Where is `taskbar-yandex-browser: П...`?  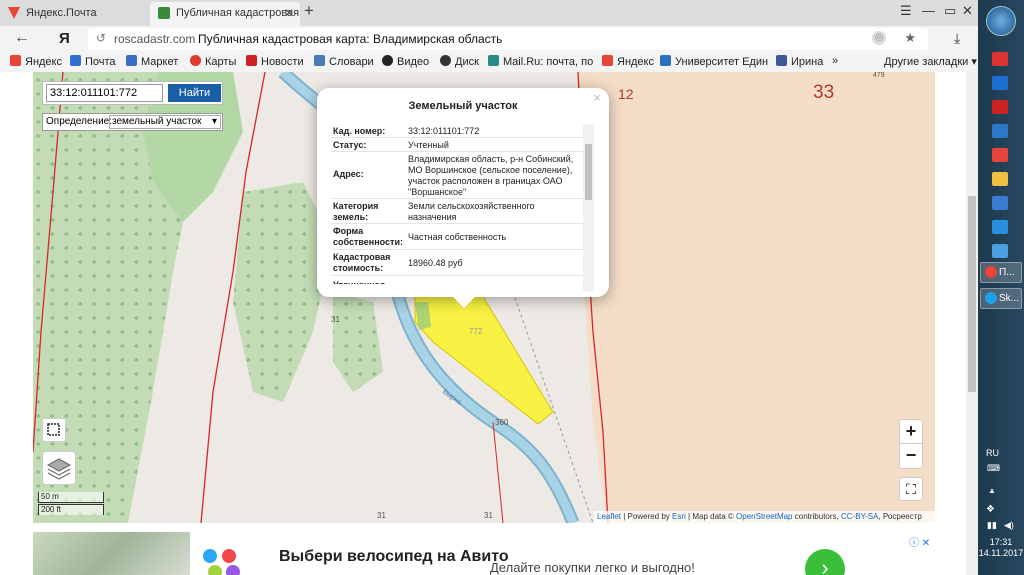
taskbar-yandex-browser: П... is located at coordinates (1001, 272).